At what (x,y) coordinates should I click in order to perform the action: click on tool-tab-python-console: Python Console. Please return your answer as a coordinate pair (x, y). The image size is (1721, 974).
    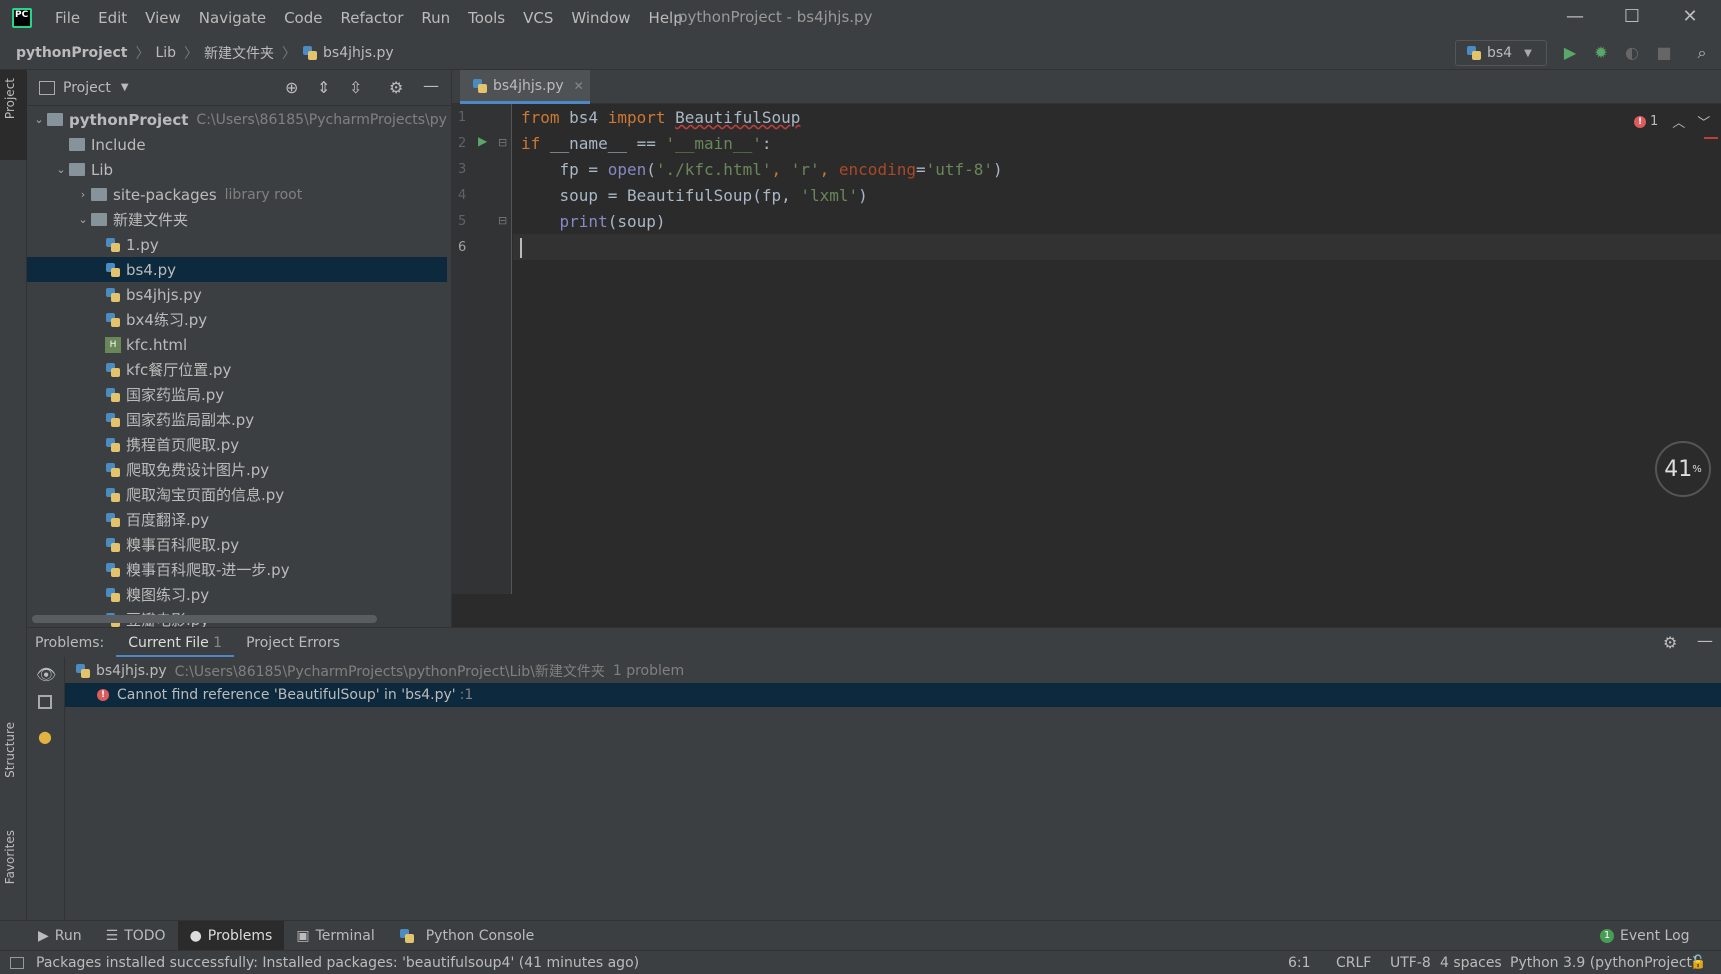
    Looking at the image, I should click on (467, 936).